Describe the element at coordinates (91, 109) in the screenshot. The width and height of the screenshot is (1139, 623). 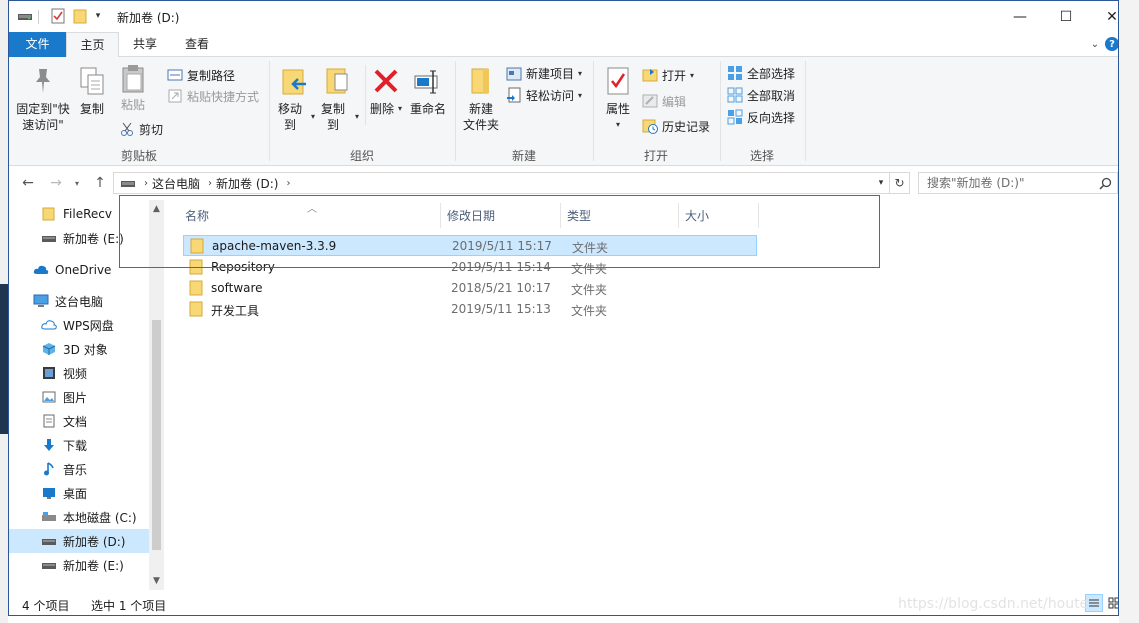
I see `copy-label: 复制` at that location.